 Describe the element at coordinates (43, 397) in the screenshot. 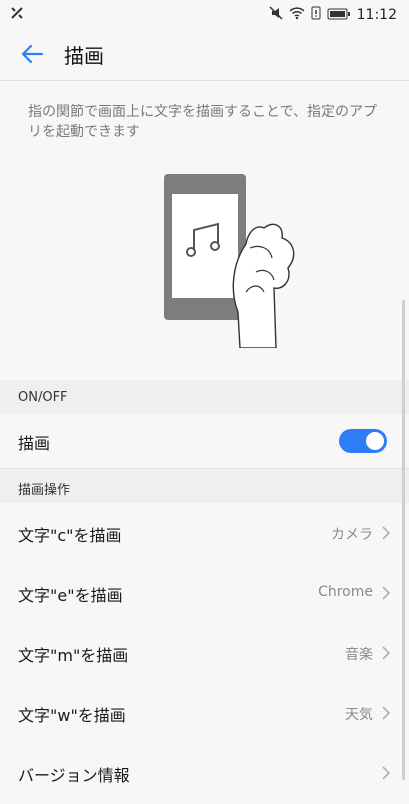

I see `section-title-onoff: ON/OFF` at that location.